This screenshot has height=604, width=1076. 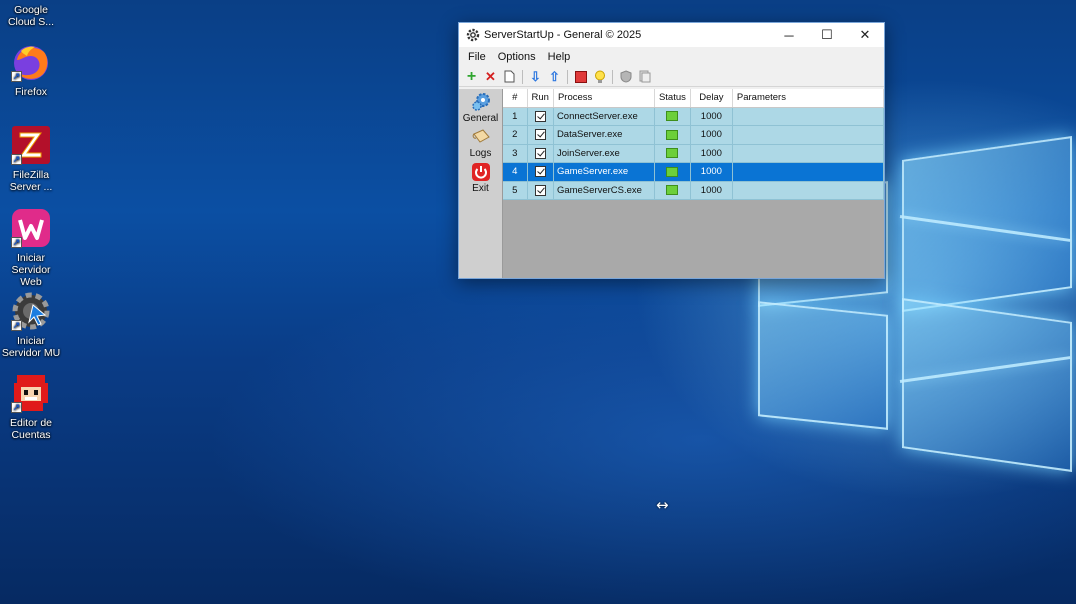 I want to click on delete-icon: ✕, so click(x=490, y=76).